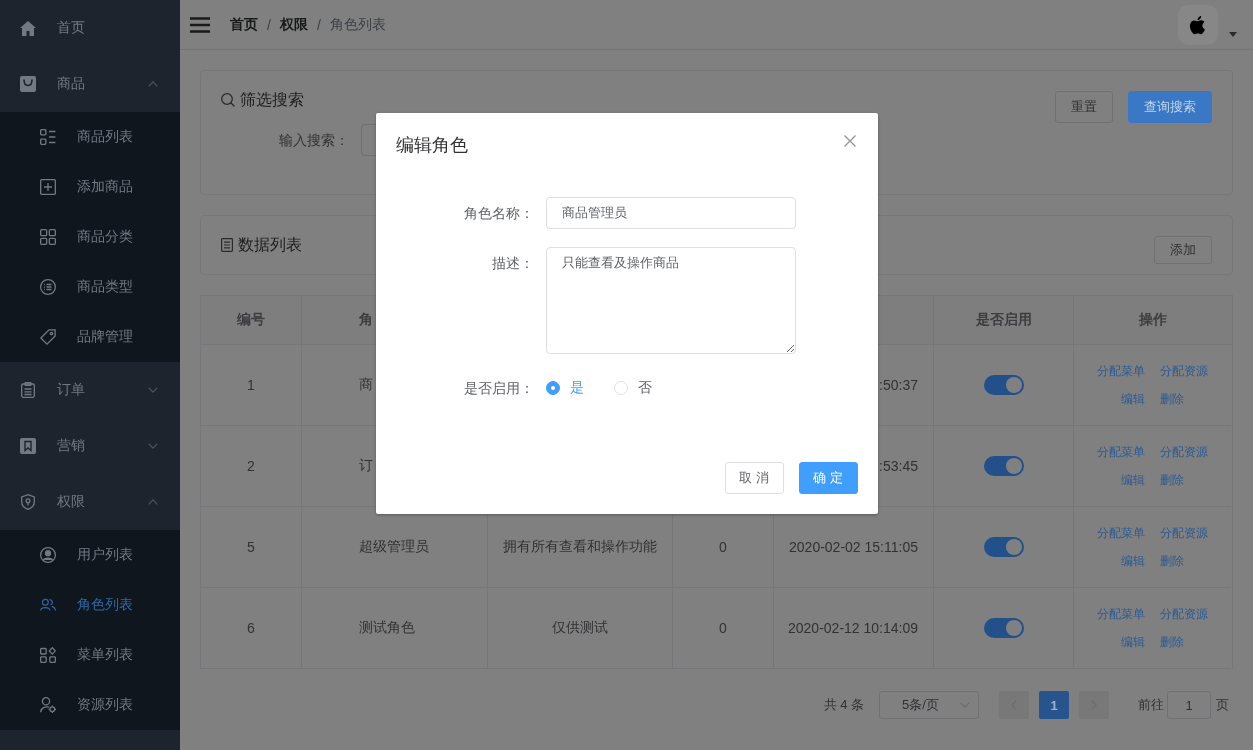  Describe the element at coordinates (357, 24) in the screenshot. I see `breadcrumb-current: 角色列表` at that location.